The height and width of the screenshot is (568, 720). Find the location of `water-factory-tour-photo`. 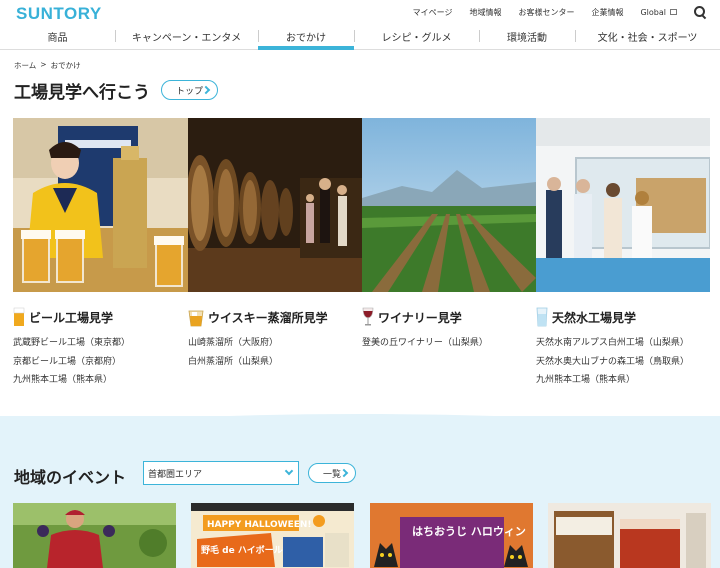

water-factory-tour-photo is located at coordinates (623, 205).